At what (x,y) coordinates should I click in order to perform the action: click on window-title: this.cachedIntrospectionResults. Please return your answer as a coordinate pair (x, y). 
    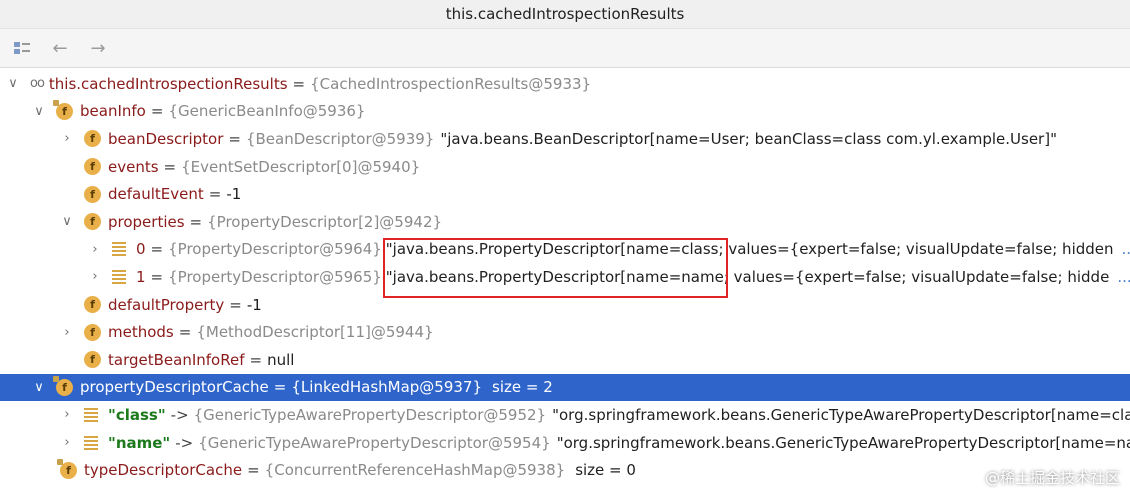
    Looking at the image, I should click on (565, 14).